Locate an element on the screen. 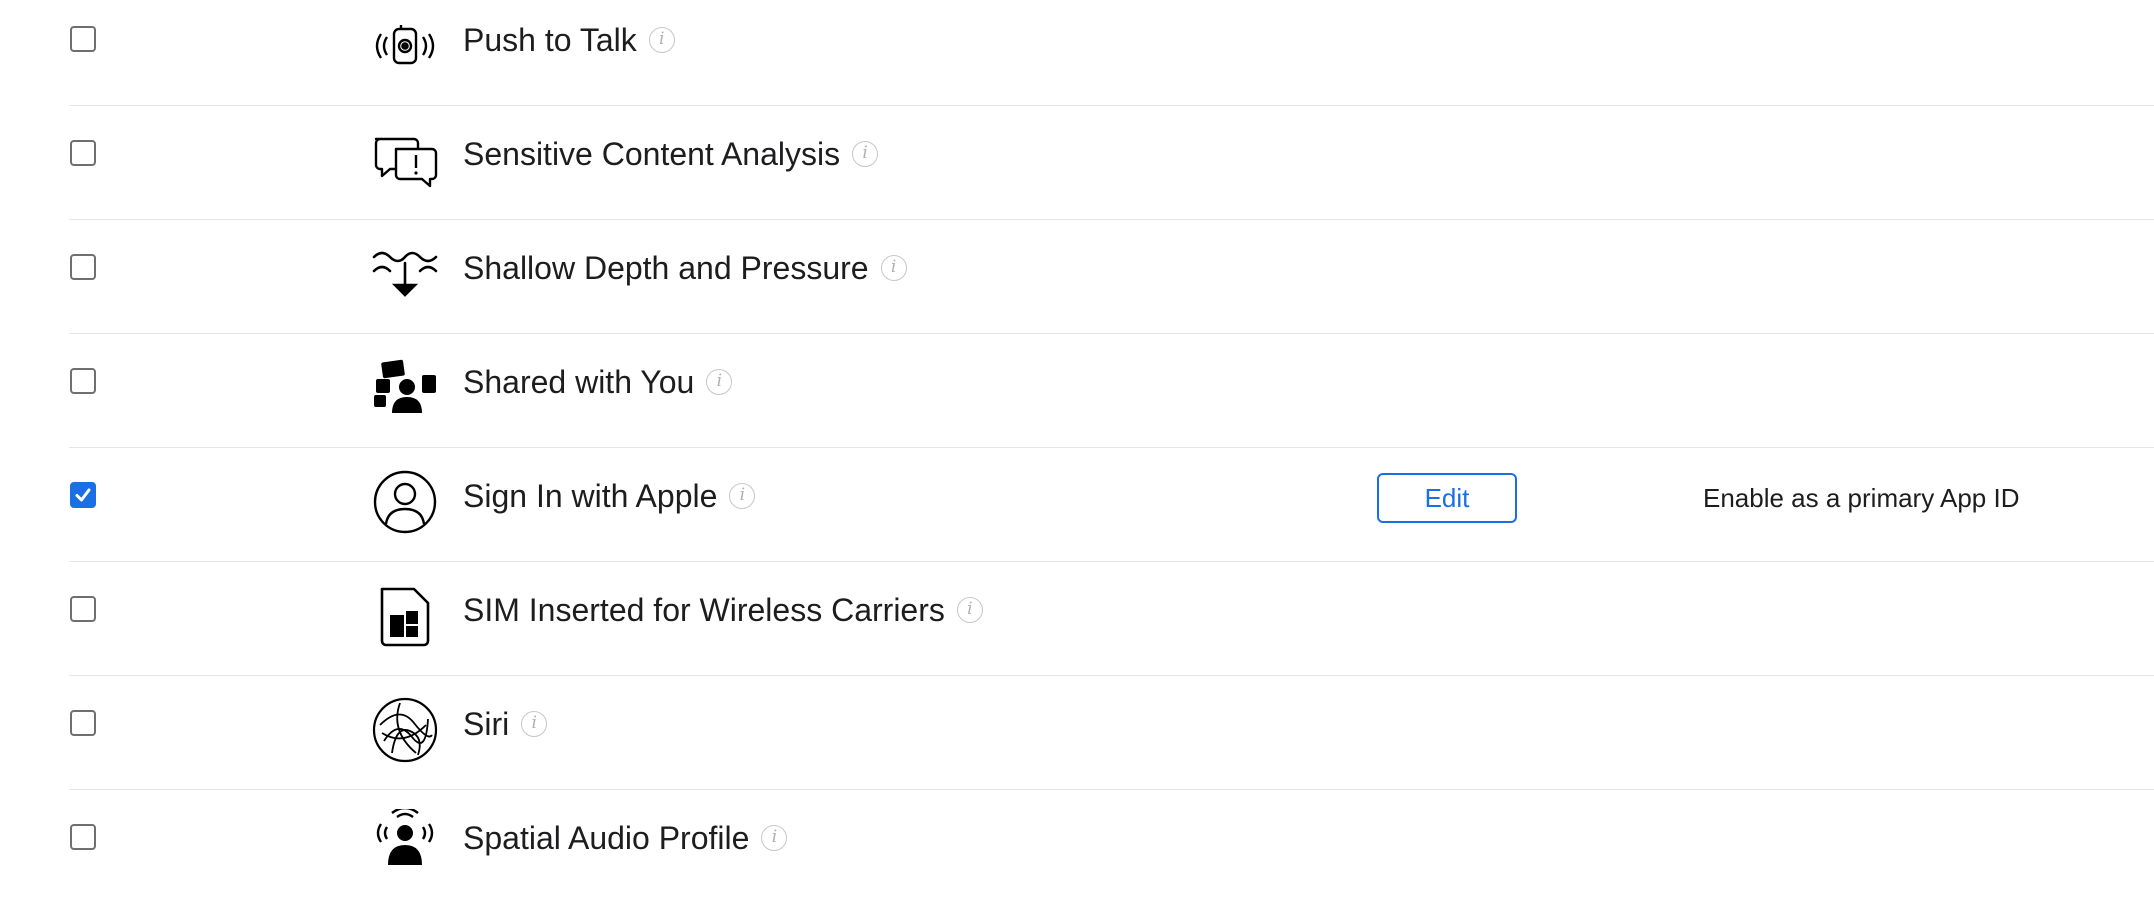 This screenshot has height=904, width=2154. spatial-audio-profile-checkbox is located at coordinates (83, 837).